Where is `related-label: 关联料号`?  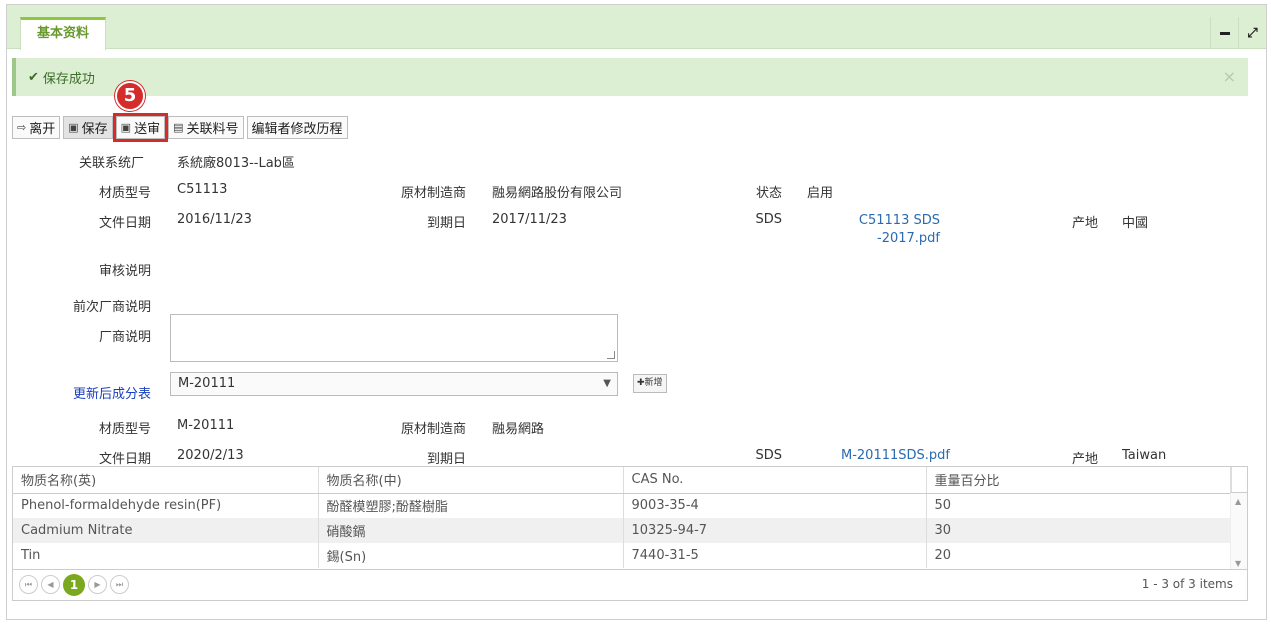
related-label: 关联料号 is located at coordinates (212, 129).